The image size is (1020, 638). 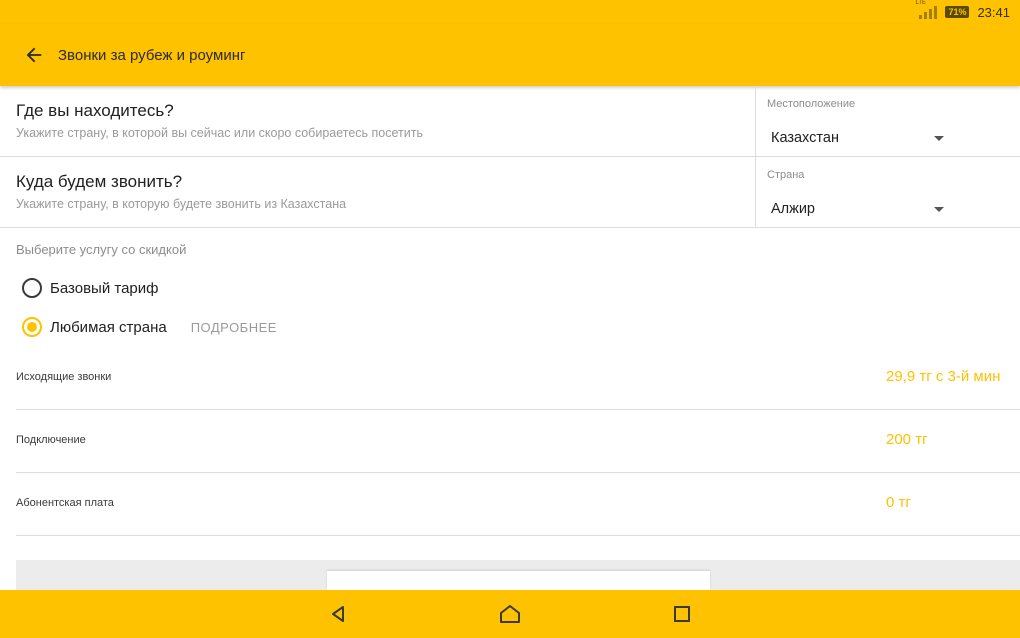 I want to click on price-value: 200 тг, so click(x=907, y=439).